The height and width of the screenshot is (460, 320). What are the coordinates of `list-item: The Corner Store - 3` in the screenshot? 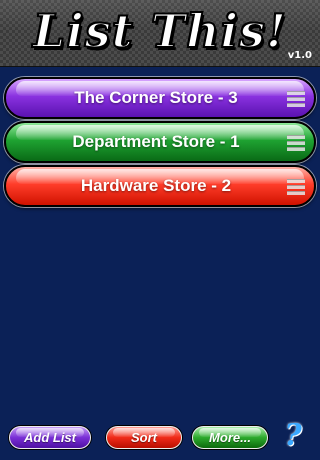 It's located at (160, 98).